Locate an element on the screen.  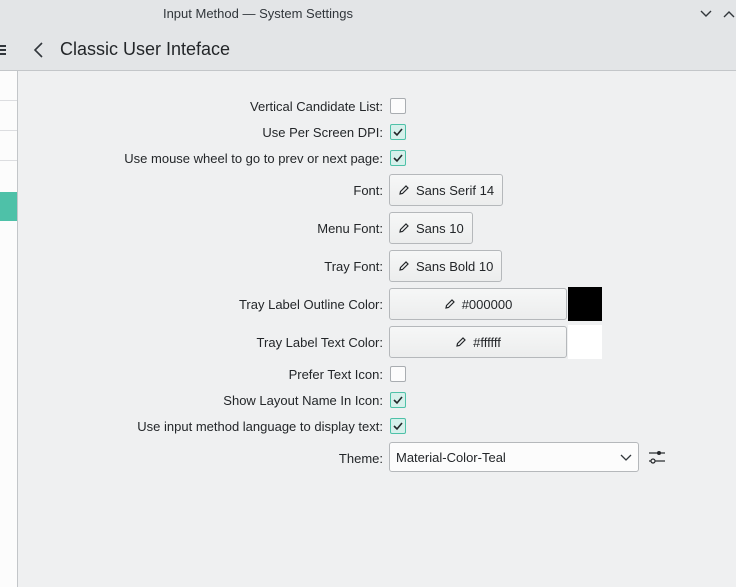
vertical-candidate-list-checkbox is located at coordinates (398, 106).